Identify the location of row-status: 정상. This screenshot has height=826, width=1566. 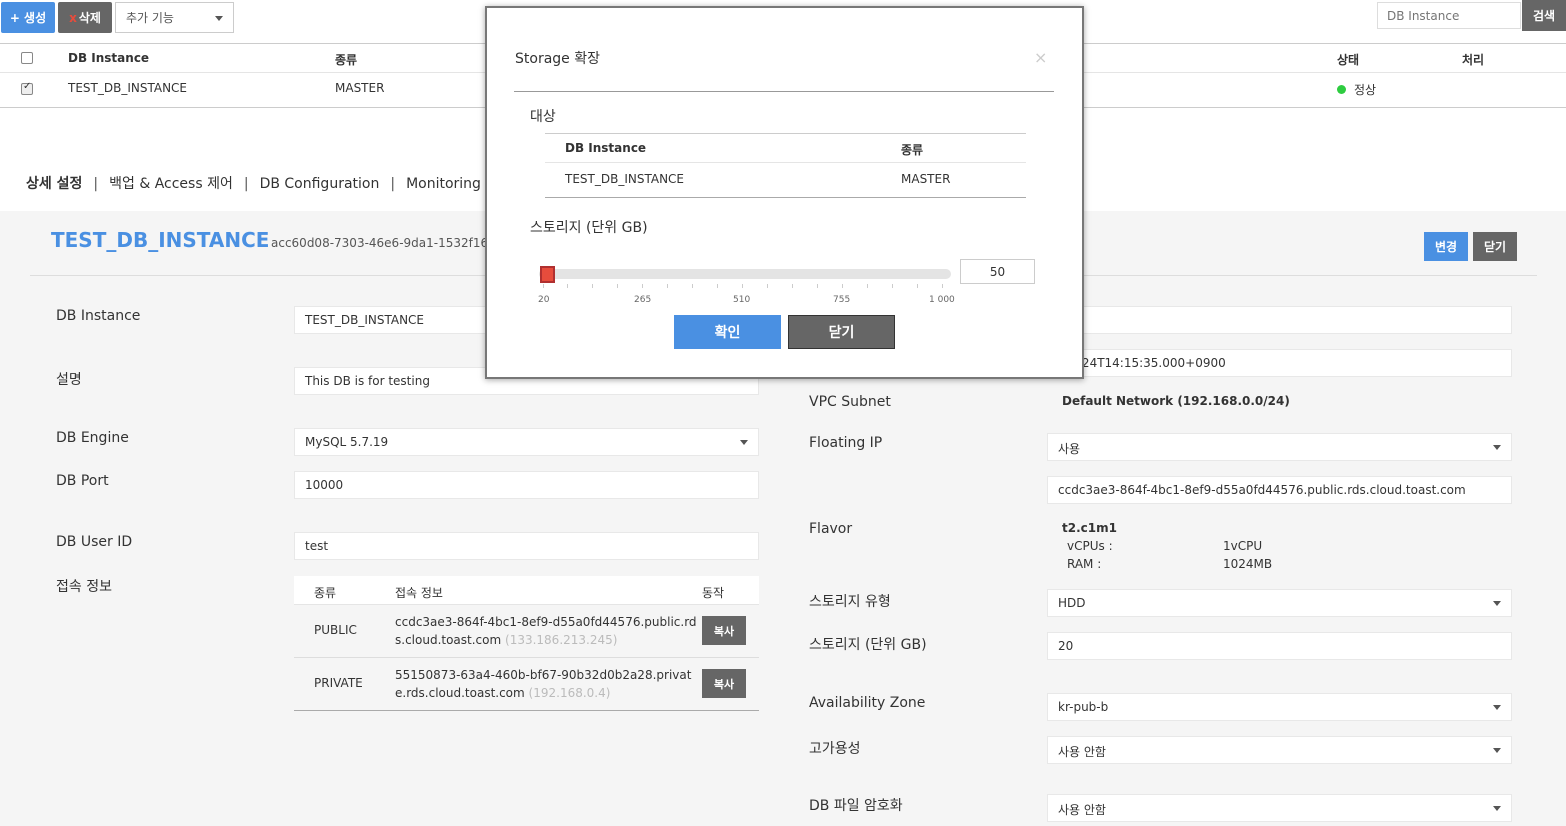
(1356, 89).